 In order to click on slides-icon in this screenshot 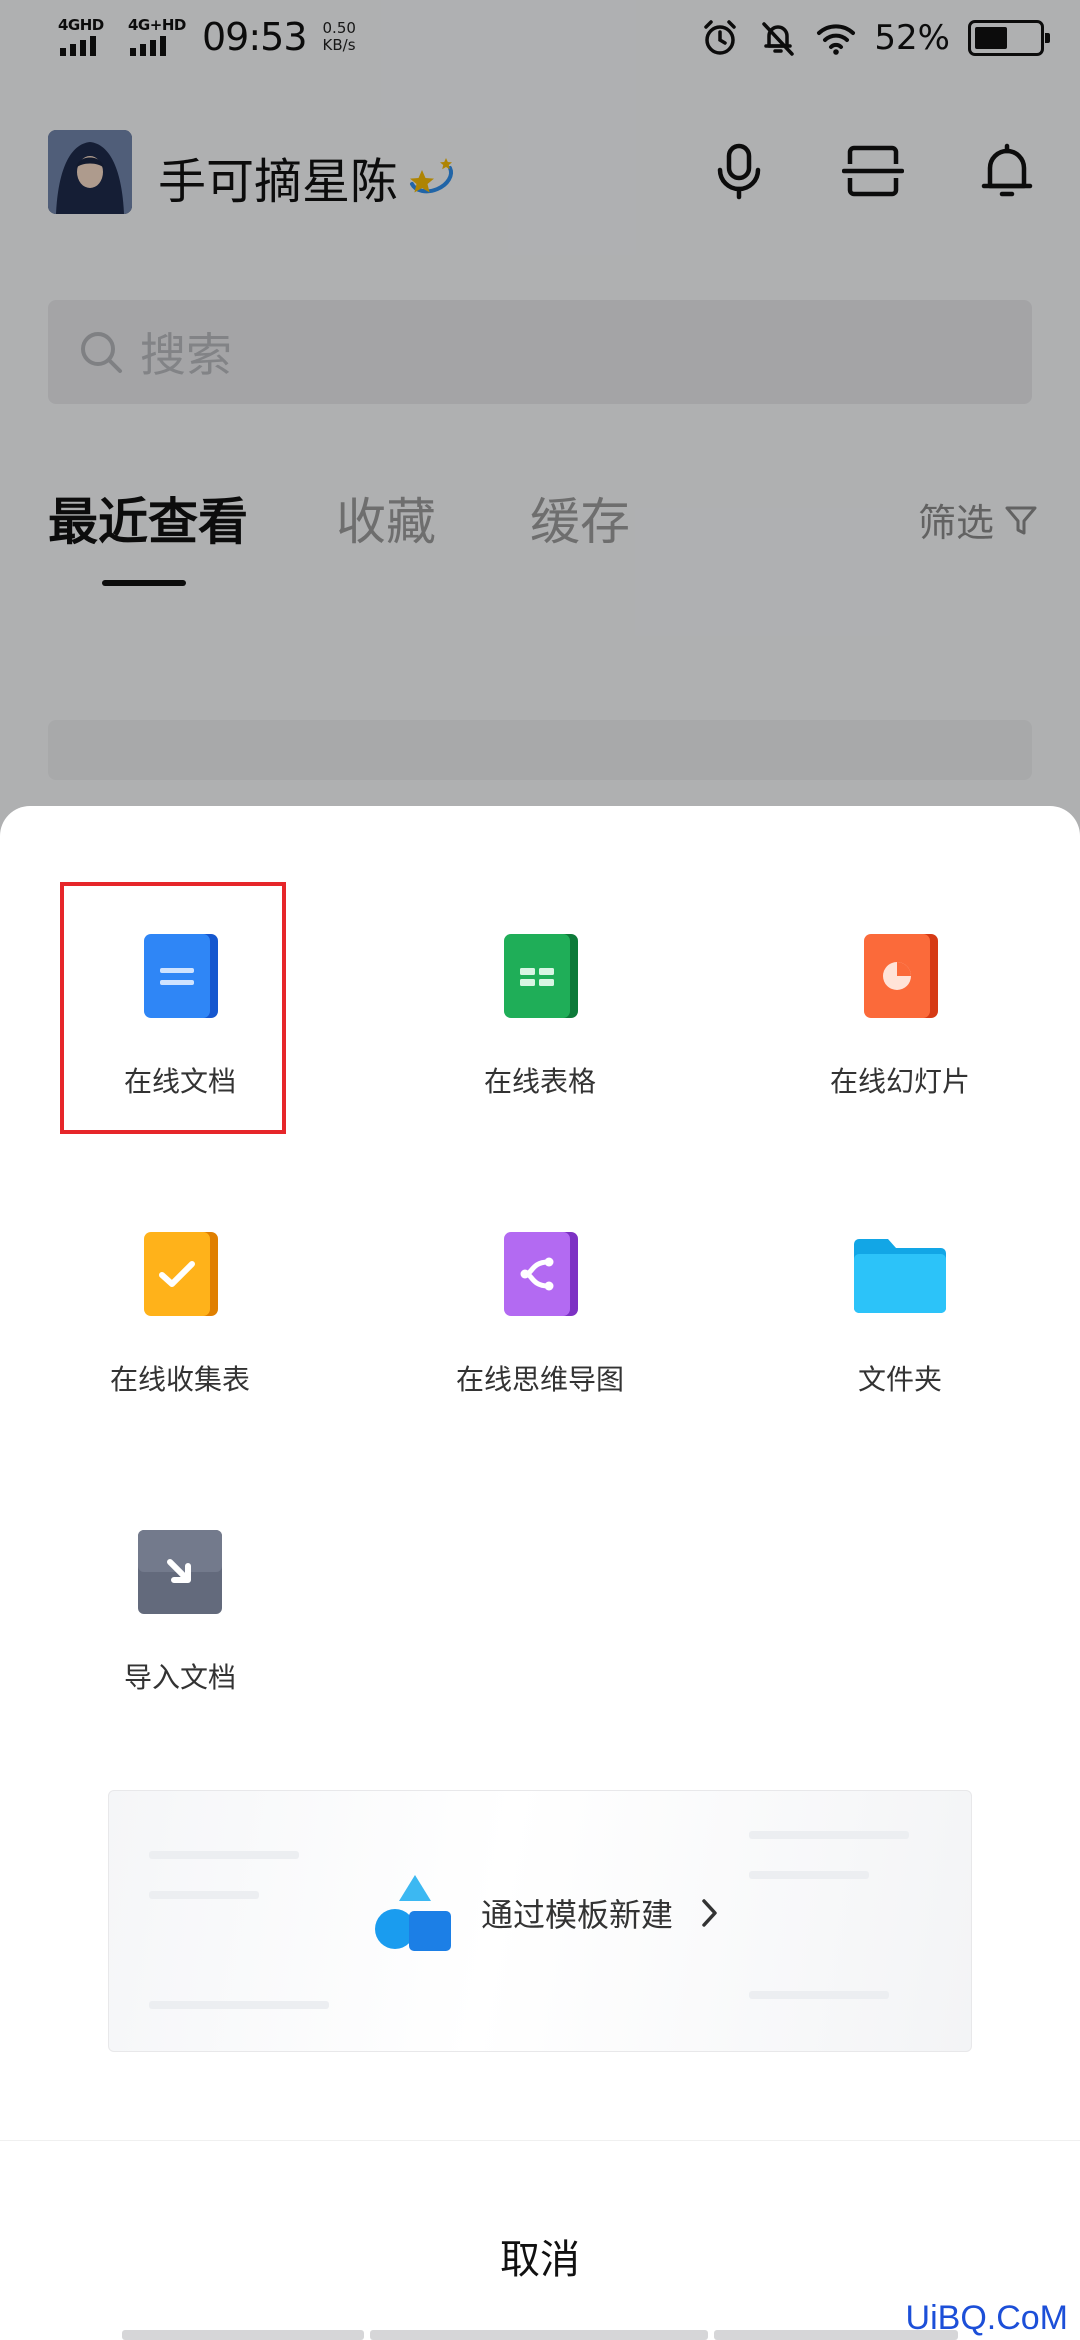, I will do `click(901, 976)`.